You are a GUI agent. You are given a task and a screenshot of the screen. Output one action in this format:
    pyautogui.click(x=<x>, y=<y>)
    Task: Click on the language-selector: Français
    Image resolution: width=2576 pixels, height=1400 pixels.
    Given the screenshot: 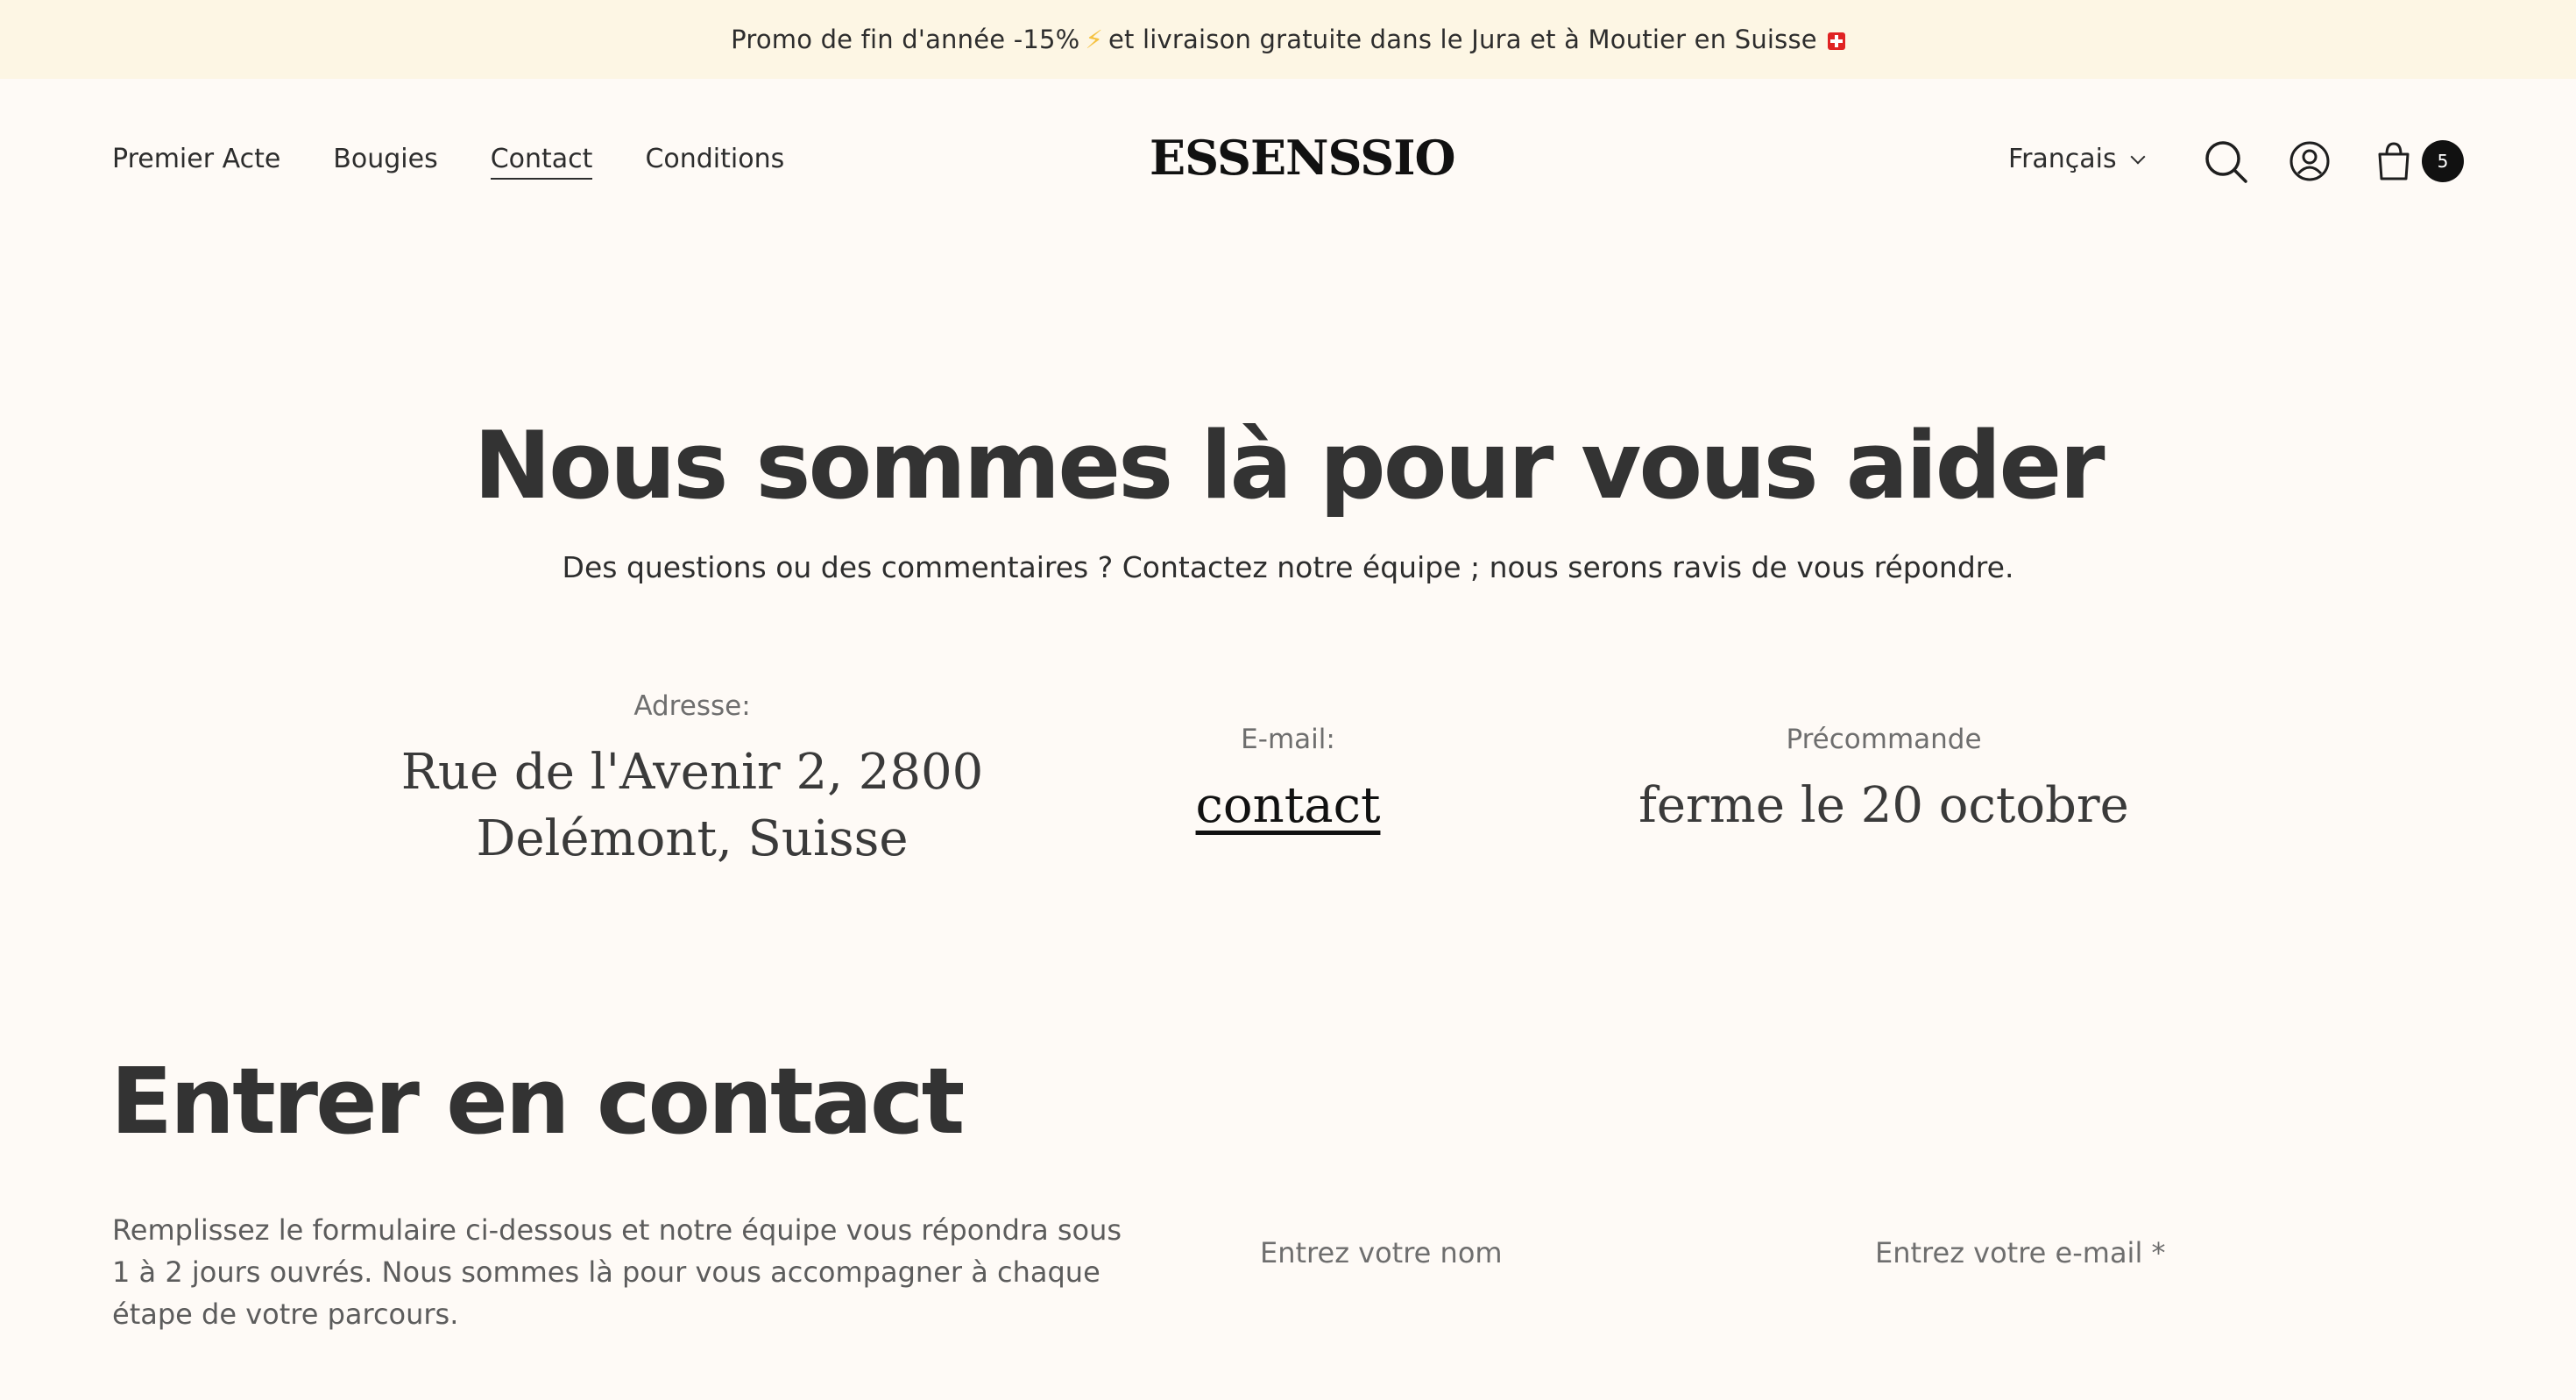 What is the action you would take?
    pyautogui.click(x=2077, y=159)
    